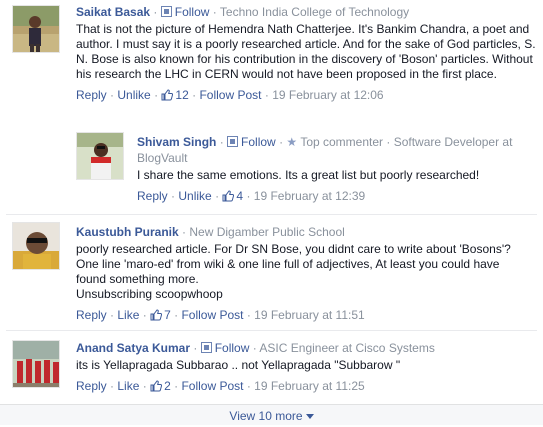  I want to click on like-count: 2, so click(160, 386).